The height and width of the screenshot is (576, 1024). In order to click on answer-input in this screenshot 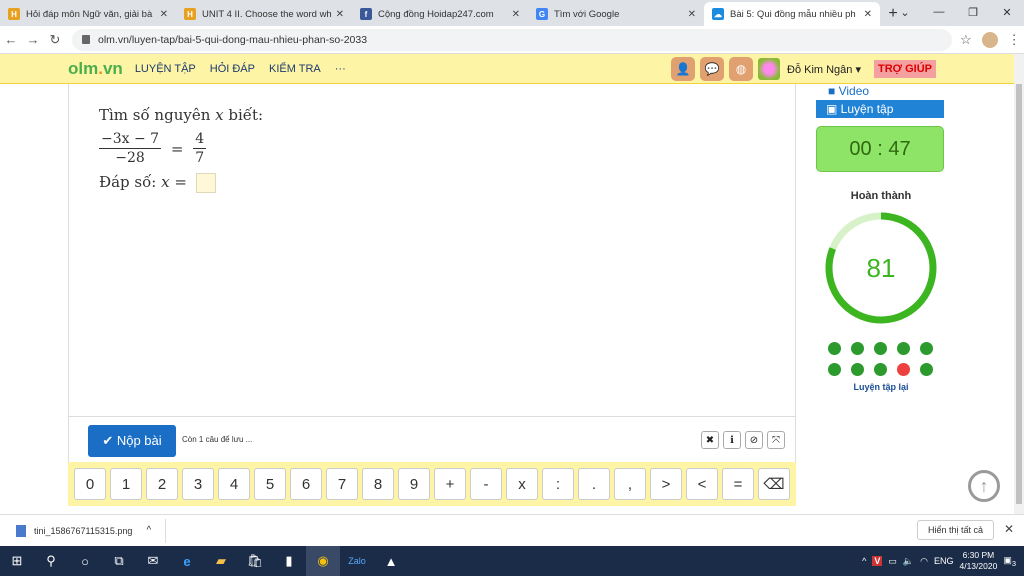, I will do `click(205, 183)`.